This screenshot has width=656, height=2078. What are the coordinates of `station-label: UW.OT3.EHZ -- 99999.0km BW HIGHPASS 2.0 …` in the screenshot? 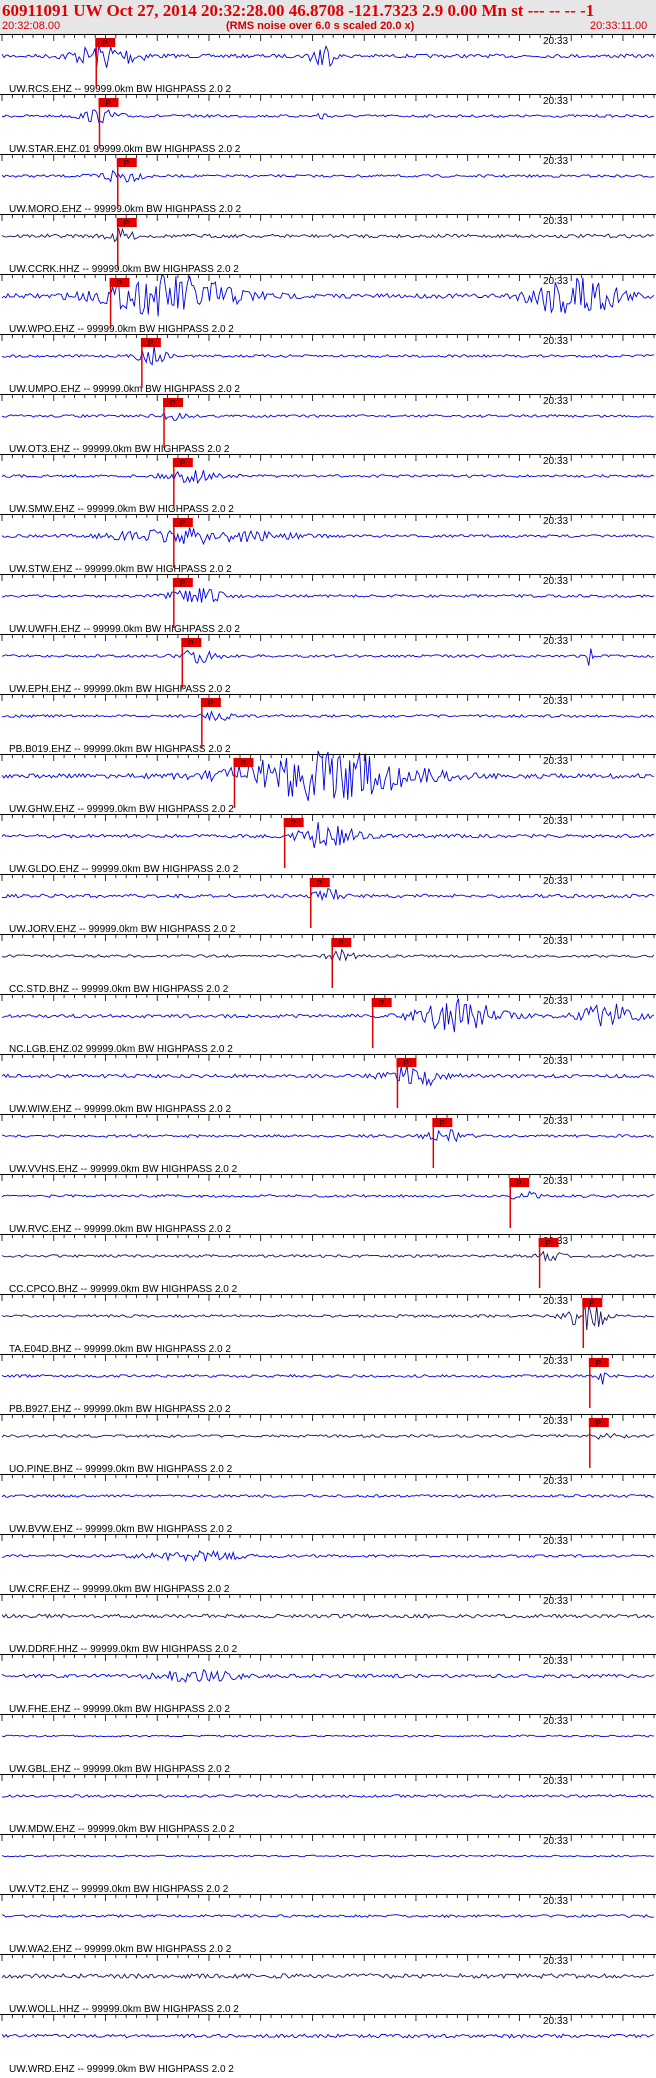 It's located at (119, 449).